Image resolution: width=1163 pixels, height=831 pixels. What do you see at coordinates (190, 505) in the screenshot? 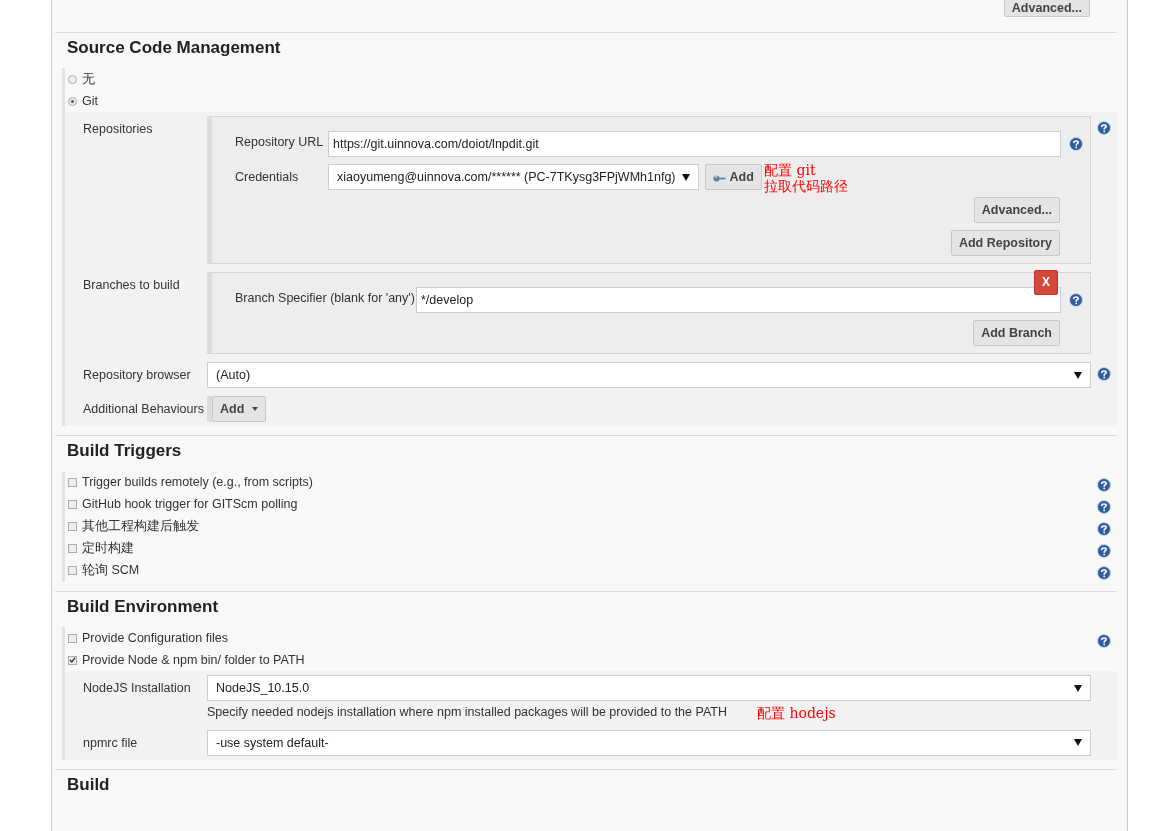
I see `checkbox-label: GitHub hook trigger for GITScm polling` at bounding box center [190, 505].